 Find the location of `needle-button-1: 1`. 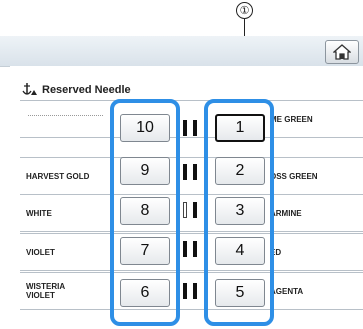

needle-button-1: 1 is located at coordinates (240, 128).